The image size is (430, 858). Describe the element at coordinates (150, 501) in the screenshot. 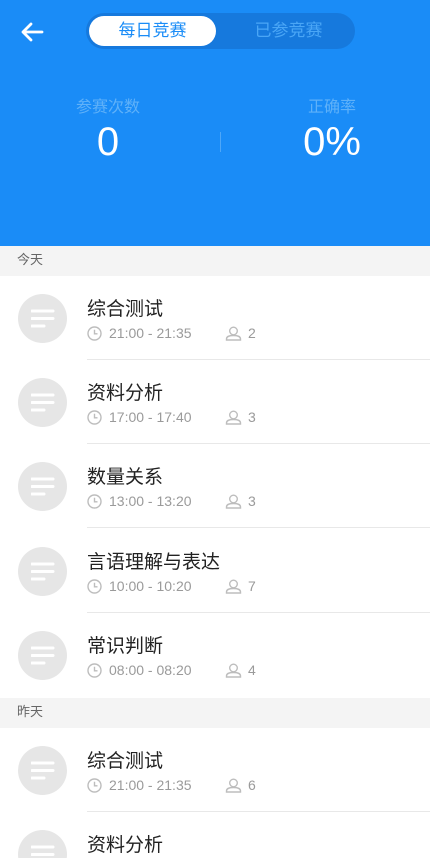

I see `contest-time: 13:00 - 13:20` at that location.